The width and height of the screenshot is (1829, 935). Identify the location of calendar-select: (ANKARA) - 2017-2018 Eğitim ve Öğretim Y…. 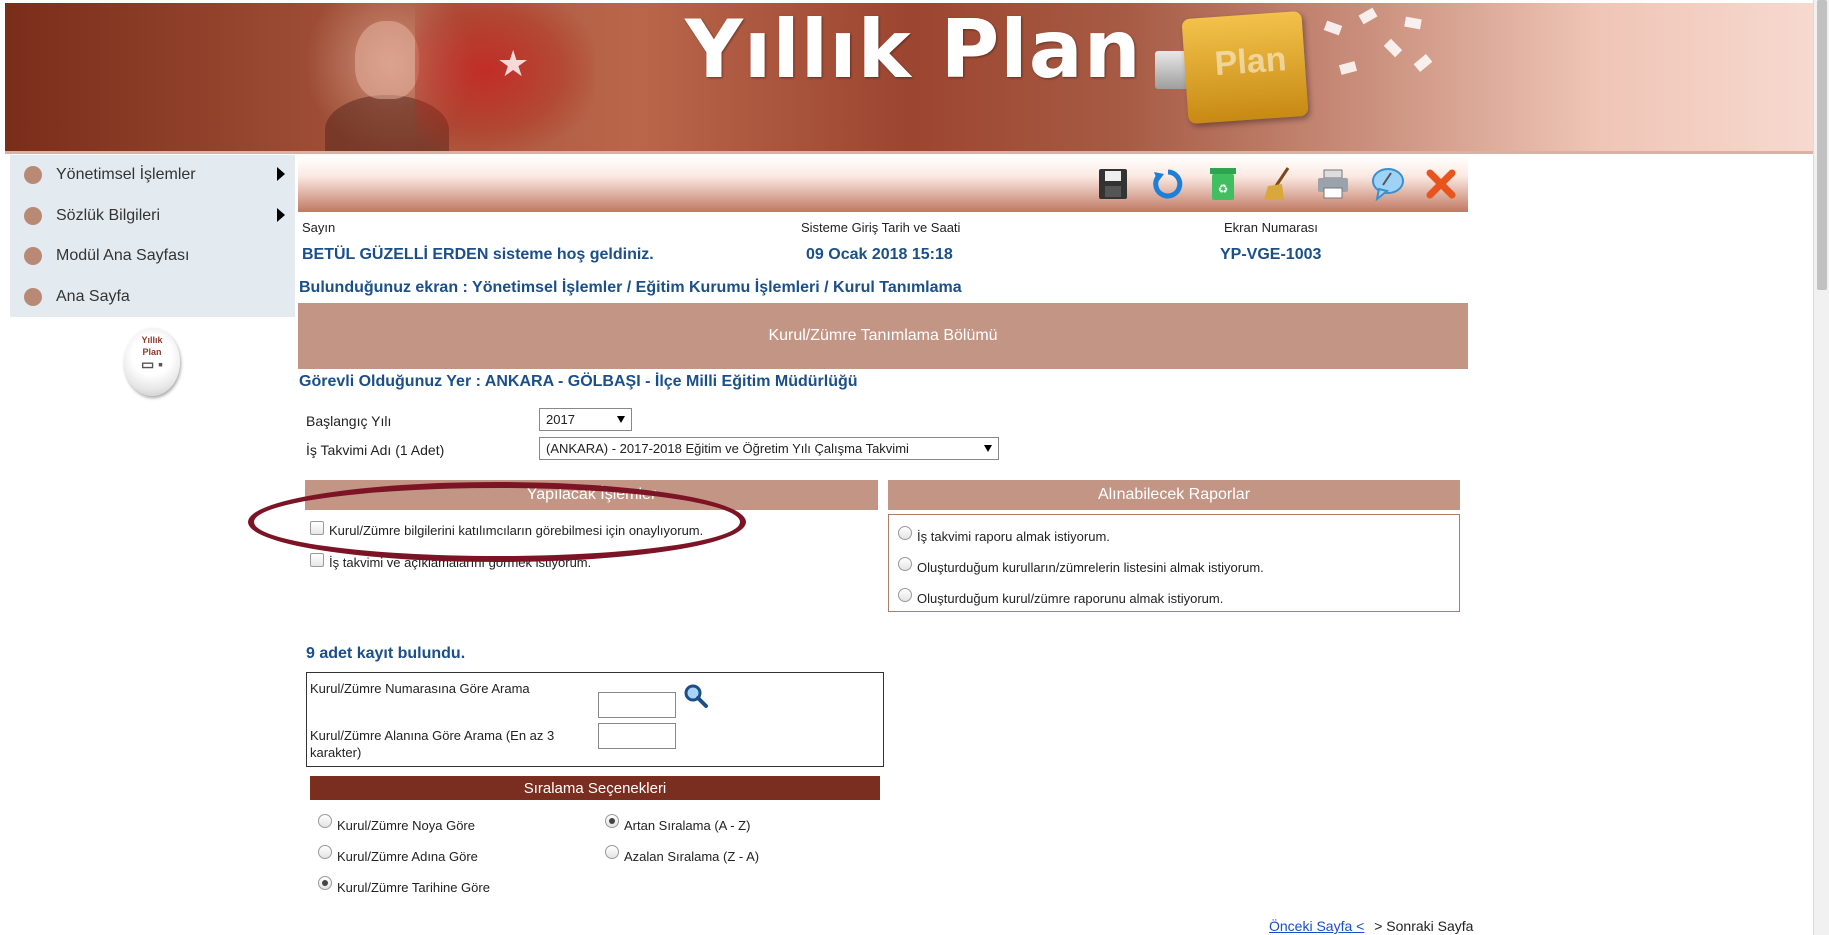
(769, 448).